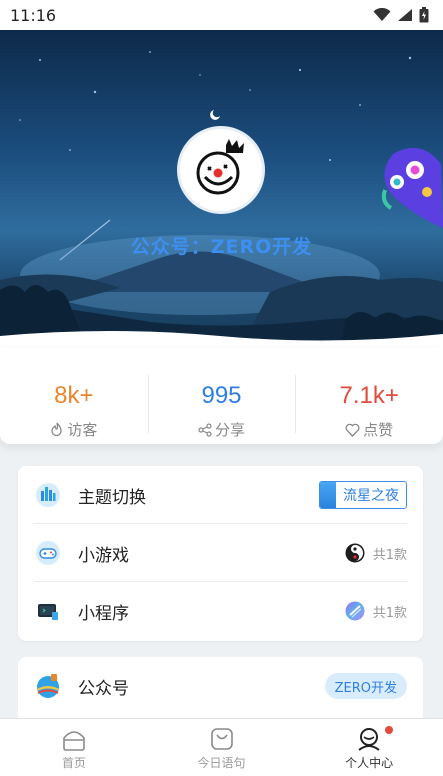 This screenshot has height=776, width=443. Describe the element at coordinates (48, 611) in the screenshot. I see `mini-program-icon` at that location.